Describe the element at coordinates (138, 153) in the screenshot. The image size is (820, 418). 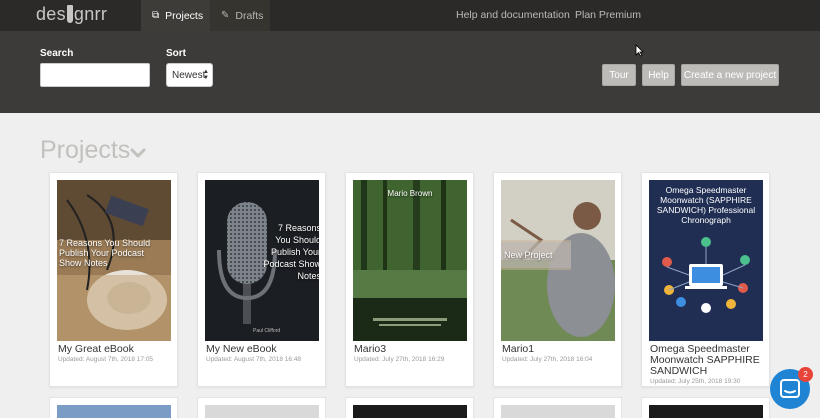
I see `chevron-down-icon` at that location.